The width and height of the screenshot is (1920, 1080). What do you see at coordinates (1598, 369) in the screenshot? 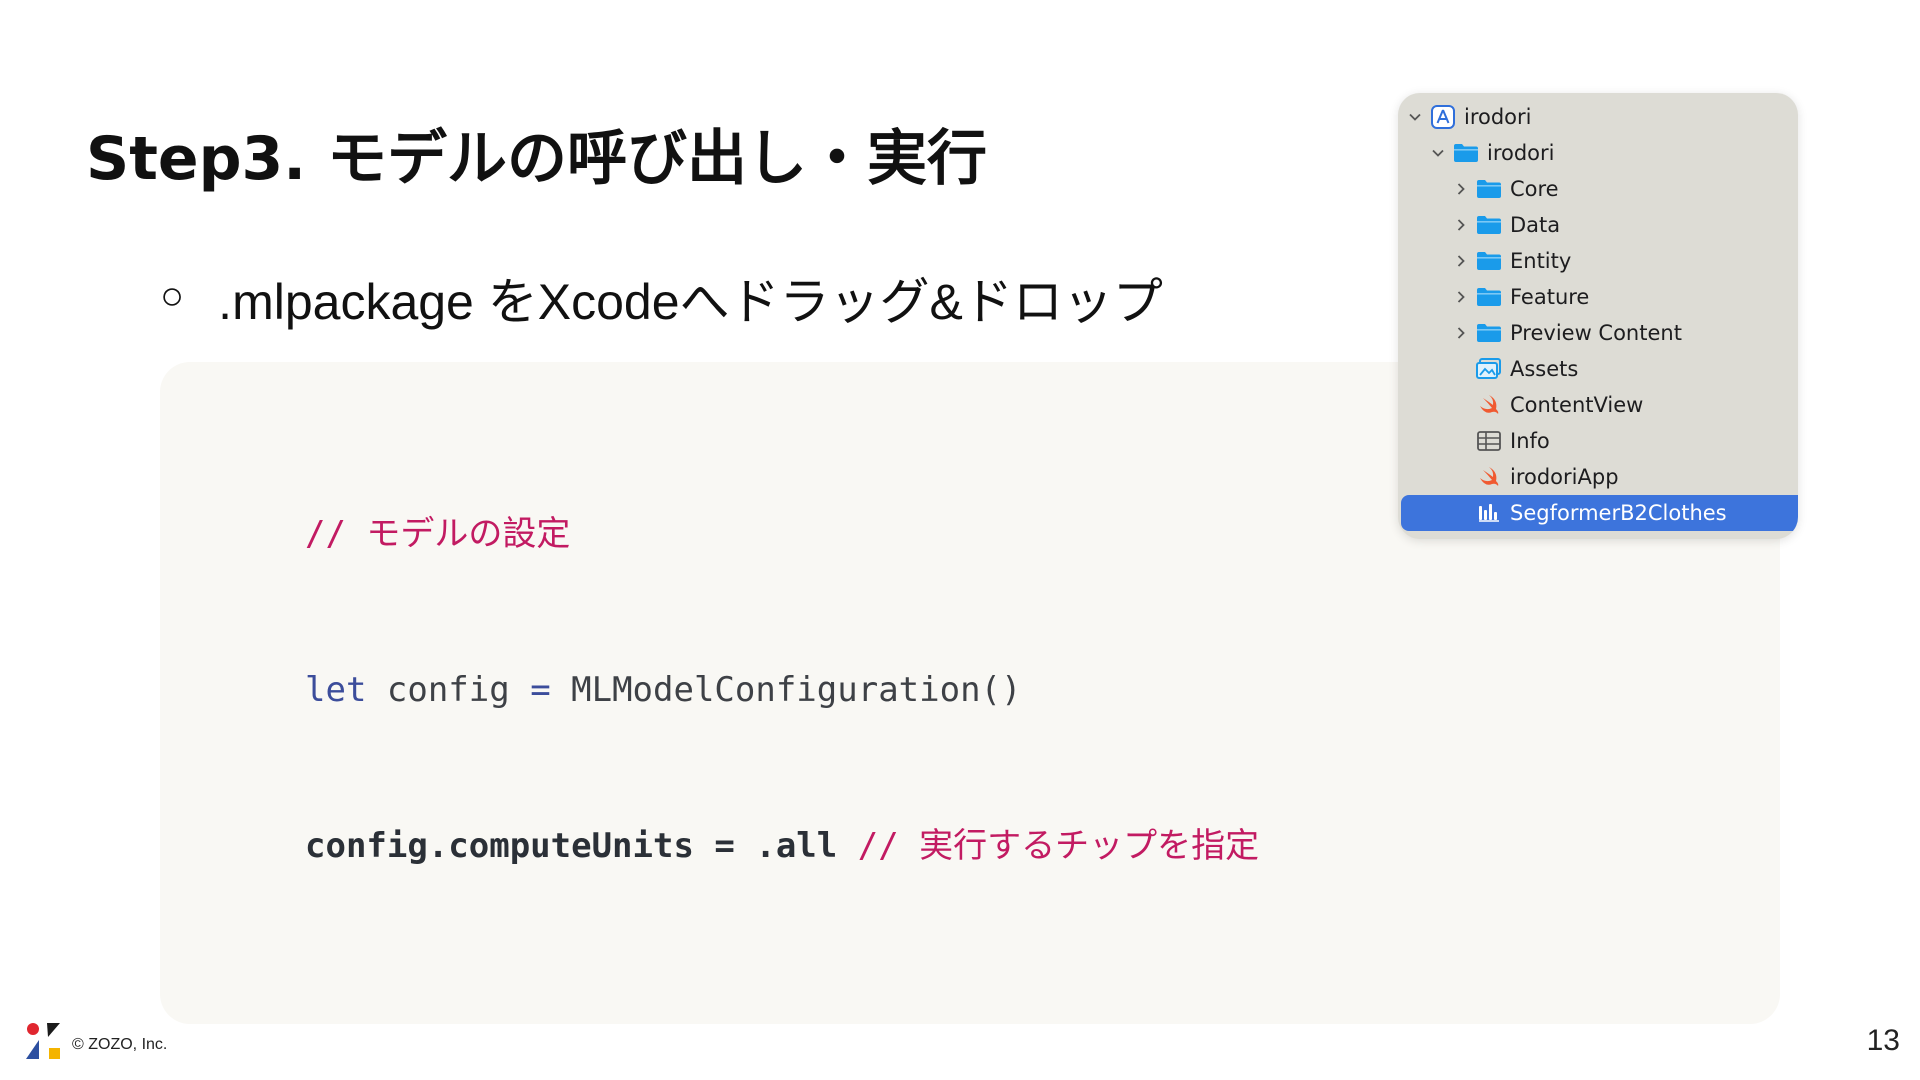
I see `navigator-item-assets: Assets` at bounding box center [1598, 369].